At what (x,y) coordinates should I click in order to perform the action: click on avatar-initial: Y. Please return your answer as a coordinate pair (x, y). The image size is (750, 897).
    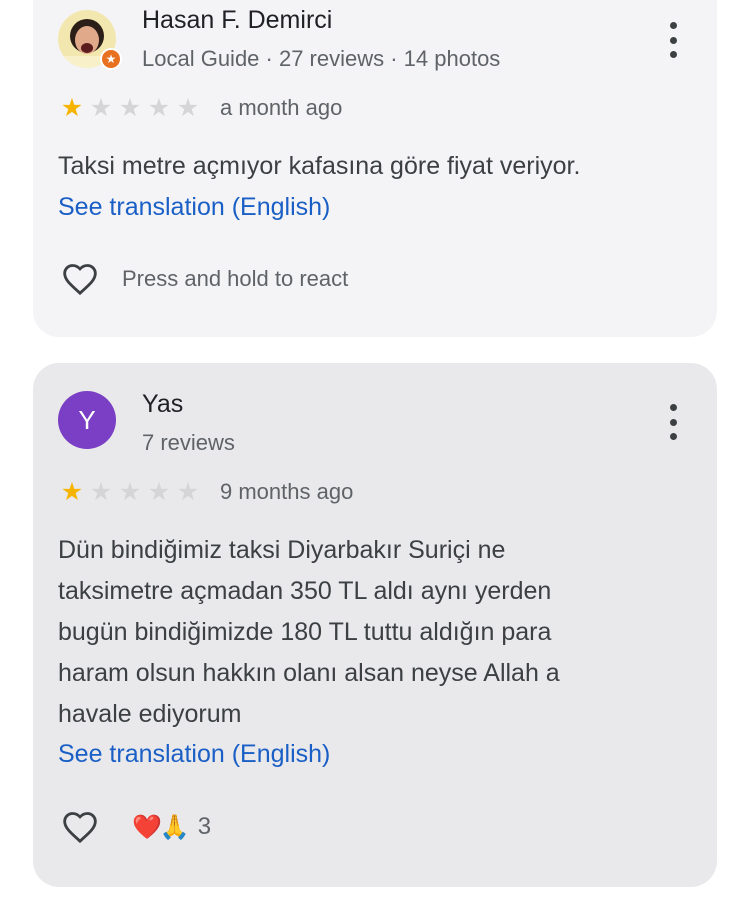
    Looking at the image, I should click on (87, 419).